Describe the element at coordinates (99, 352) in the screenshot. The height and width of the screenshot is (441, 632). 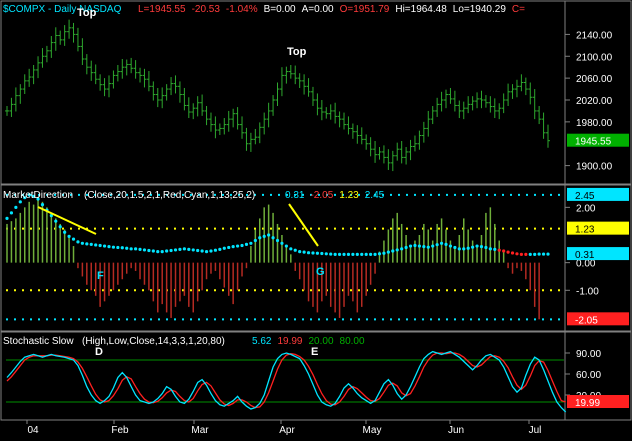
I see `annotation-d: D` at that location.